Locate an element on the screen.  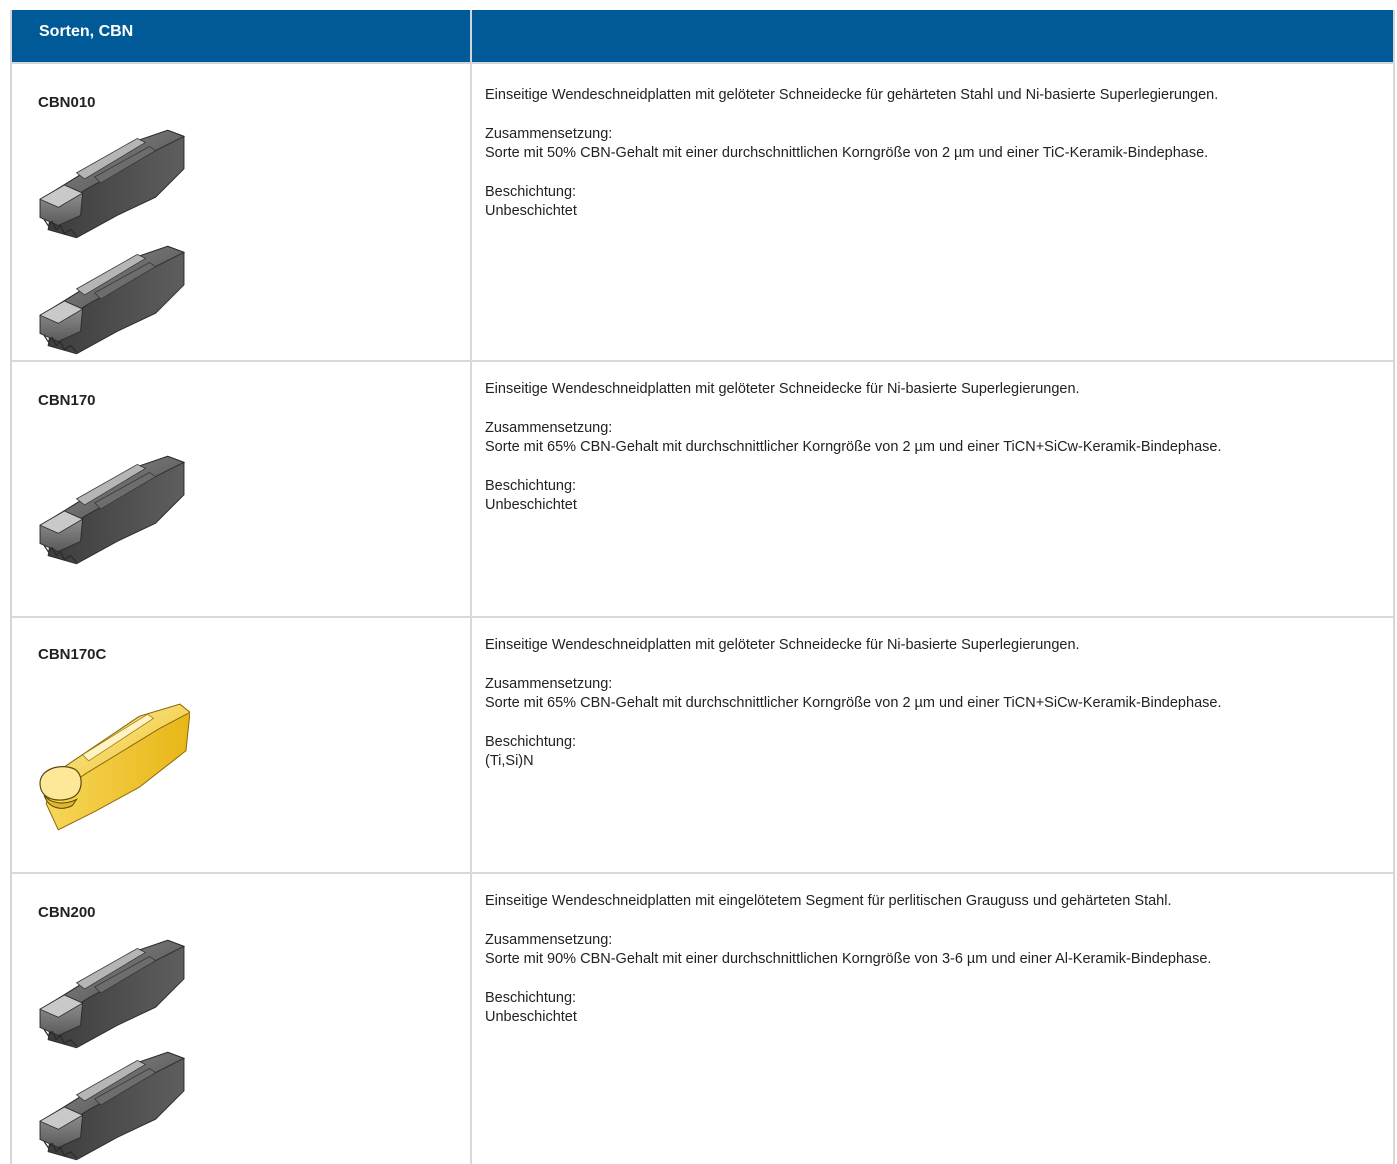
table-header: Sorten, CBN is located at coordinates (702, 37).